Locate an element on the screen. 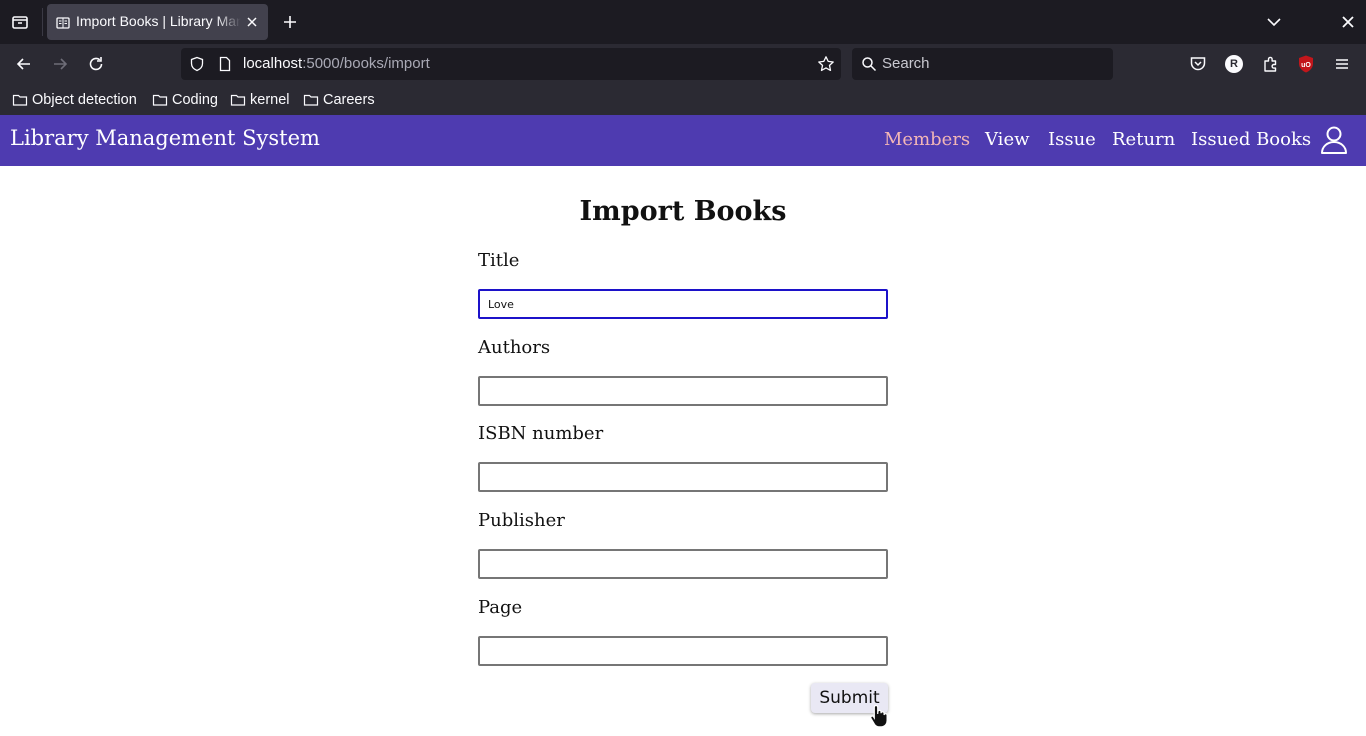  reload-icon is located at coordinates (96, 64).